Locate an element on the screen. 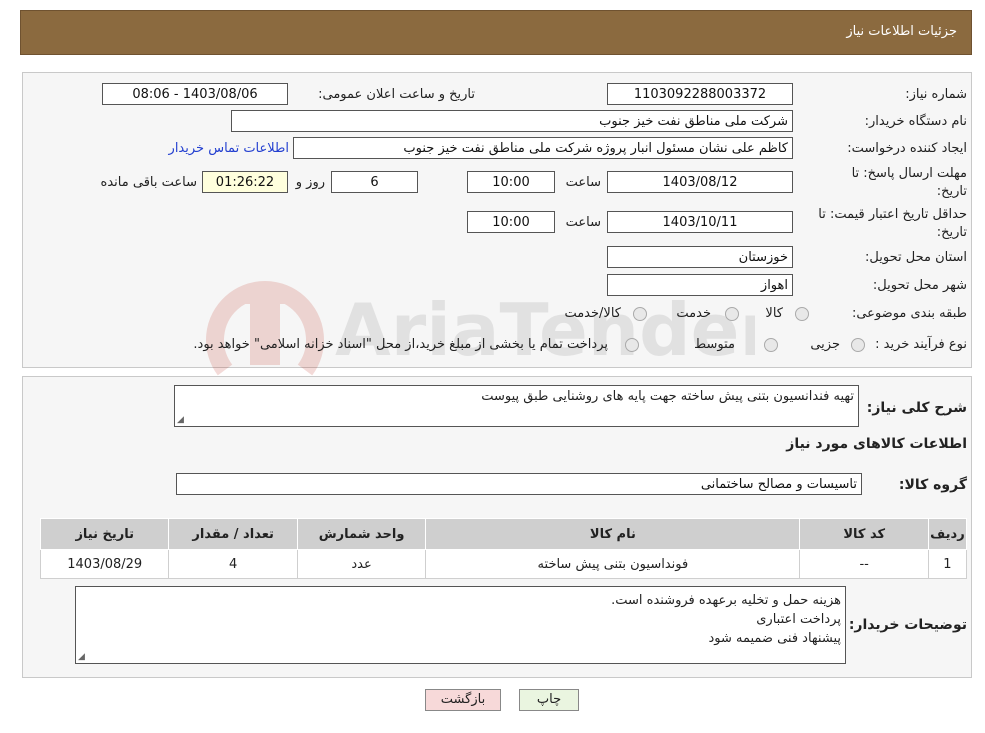 The width and height of the screenshot is (985, 733). category-service-radio is located at coordinates (732, 314).